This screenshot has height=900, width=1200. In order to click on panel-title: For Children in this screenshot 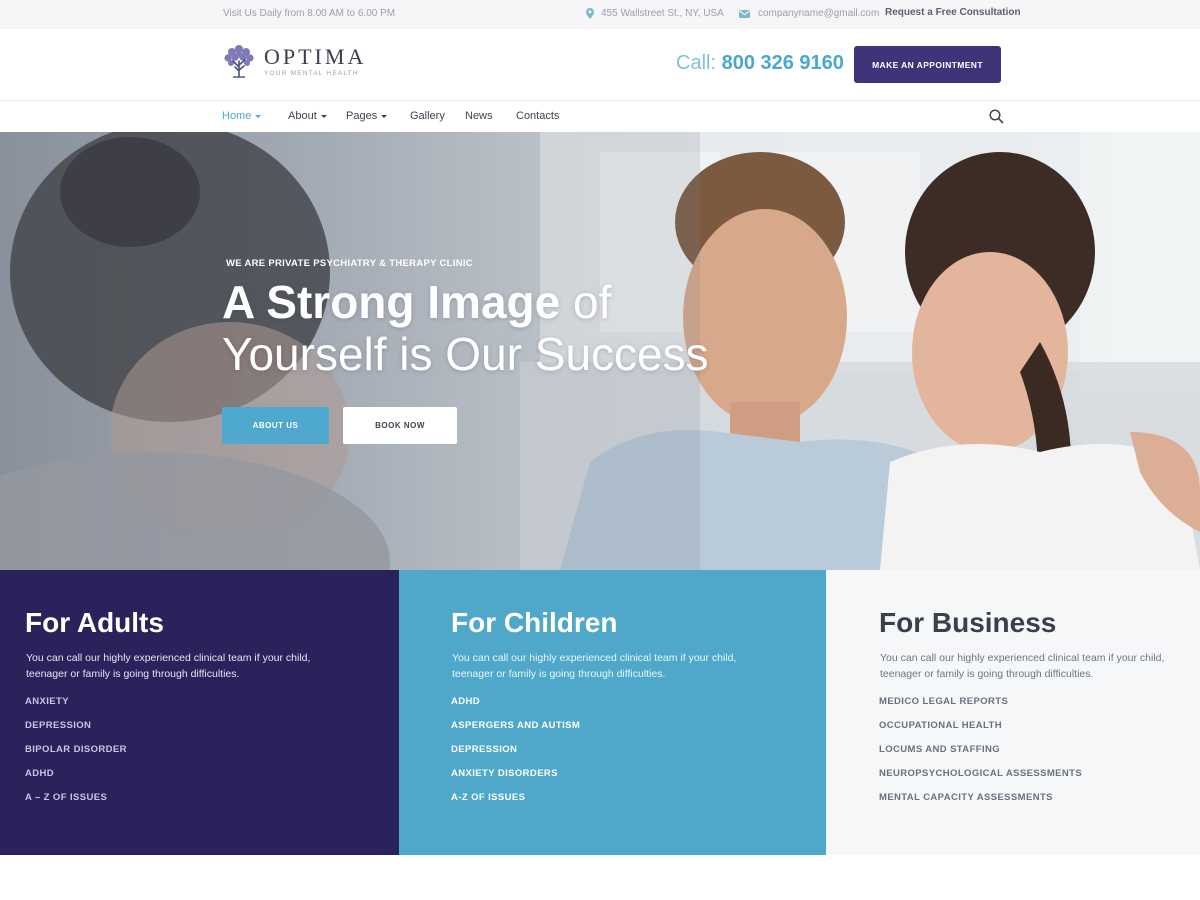, I will do `click(534, 622)`.